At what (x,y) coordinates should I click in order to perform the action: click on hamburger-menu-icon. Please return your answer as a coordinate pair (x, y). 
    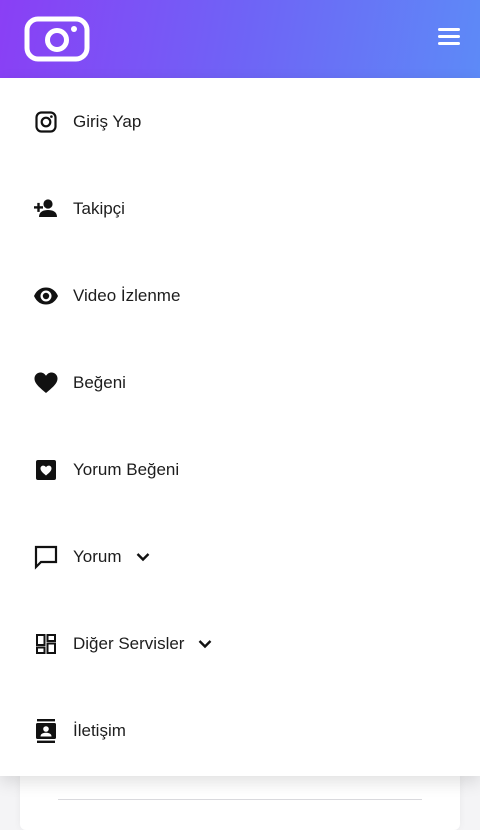
    Looking at the image, I should click on (449, 37).